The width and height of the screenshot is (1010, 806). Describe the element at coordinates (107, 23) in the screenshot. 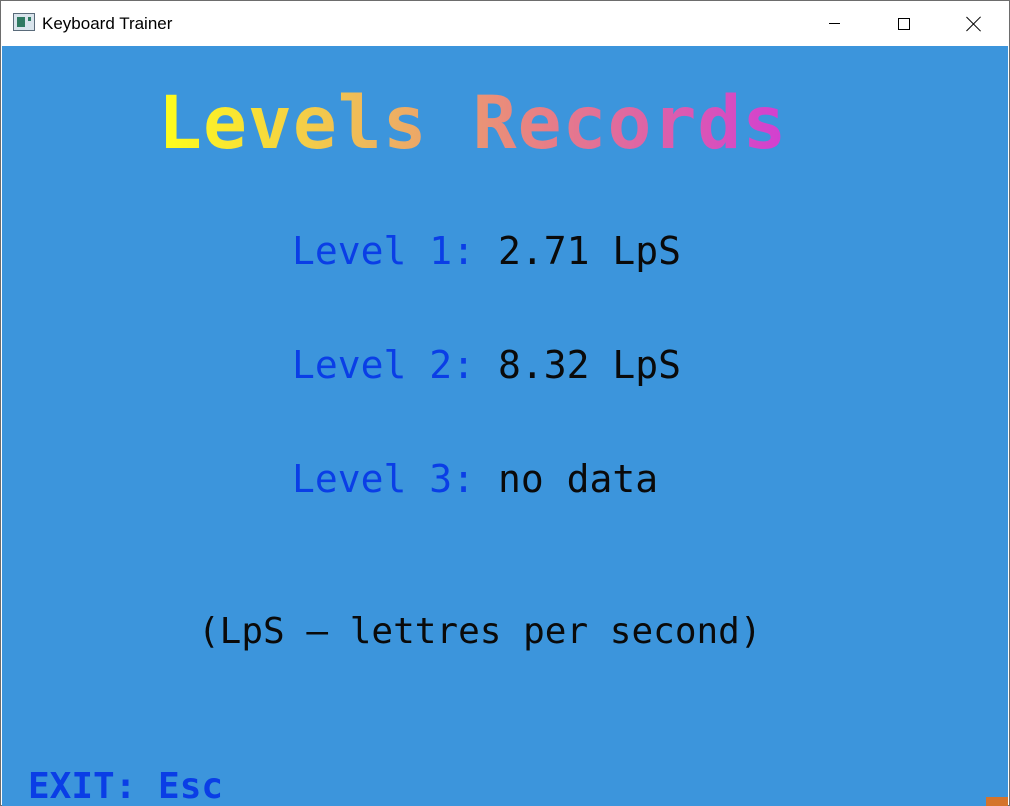

I see `window-title: Keyboard Trainer` at that location.